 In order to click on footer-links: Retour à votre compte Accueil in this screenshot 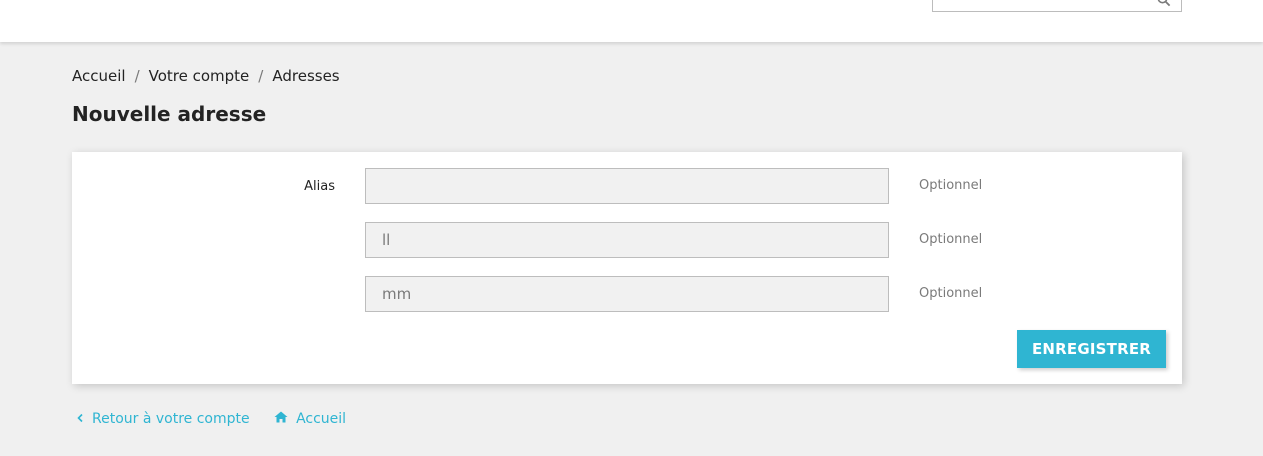, I will do `click(221, 419)`.